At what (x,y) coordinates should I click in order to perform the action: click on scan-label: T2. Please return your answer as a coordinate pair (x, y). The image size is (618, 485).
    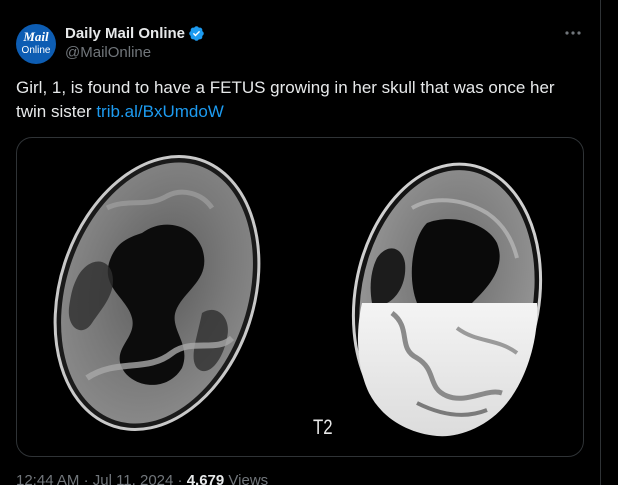
    Looking at the image, I should click on (323, 427).